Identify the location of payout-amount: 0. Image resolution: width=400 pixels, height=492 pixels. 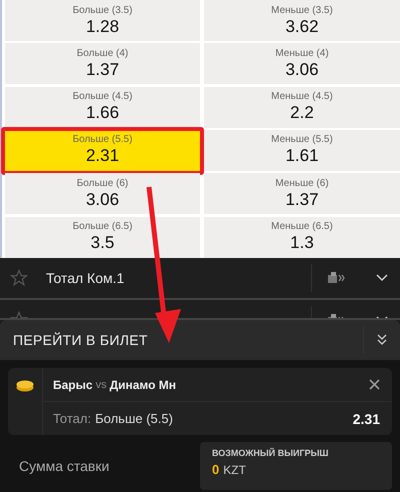
(216, 469).